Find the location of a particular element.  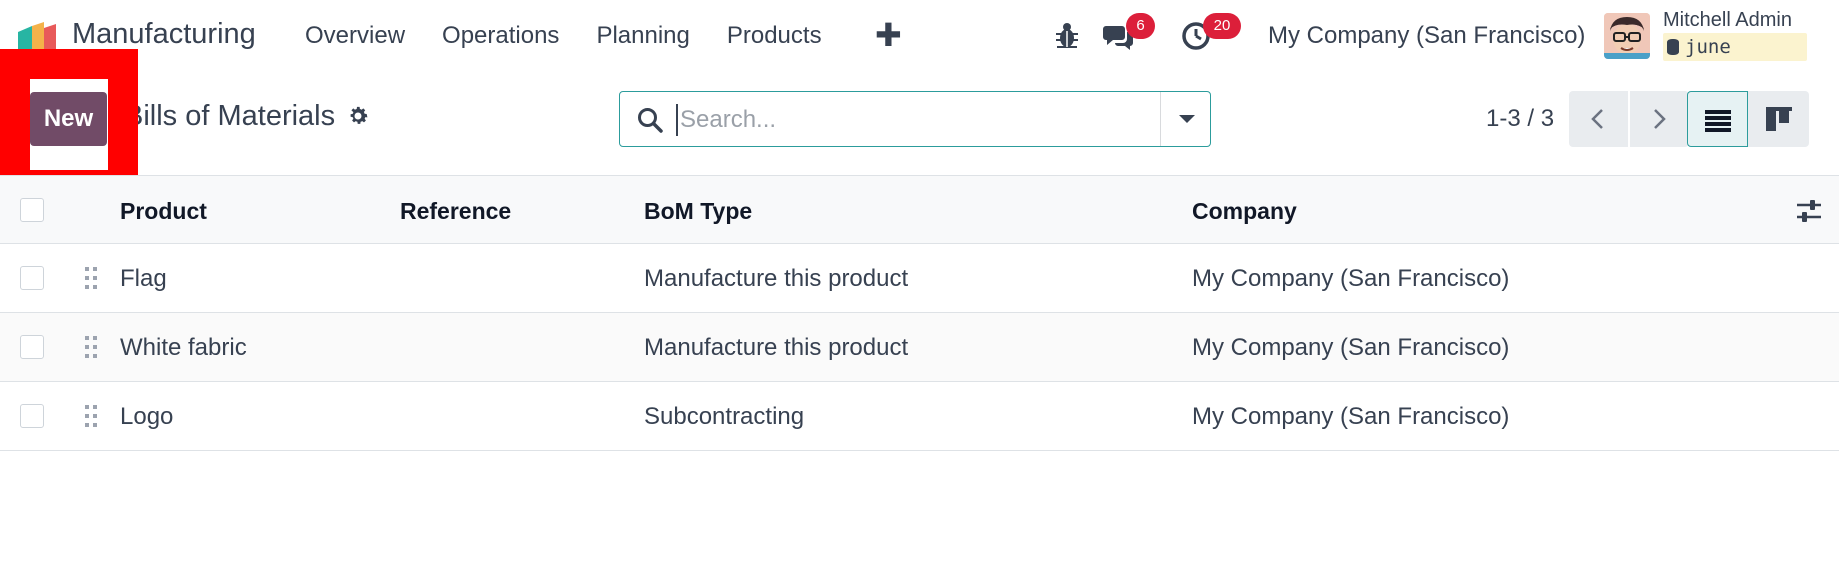

search-options-toggle is located at coordinates (1185, 119).